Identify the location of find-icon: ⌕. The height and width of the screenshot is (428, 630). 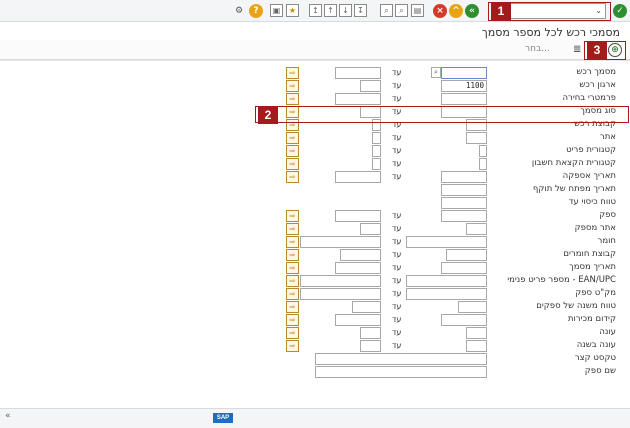
(386, 10).